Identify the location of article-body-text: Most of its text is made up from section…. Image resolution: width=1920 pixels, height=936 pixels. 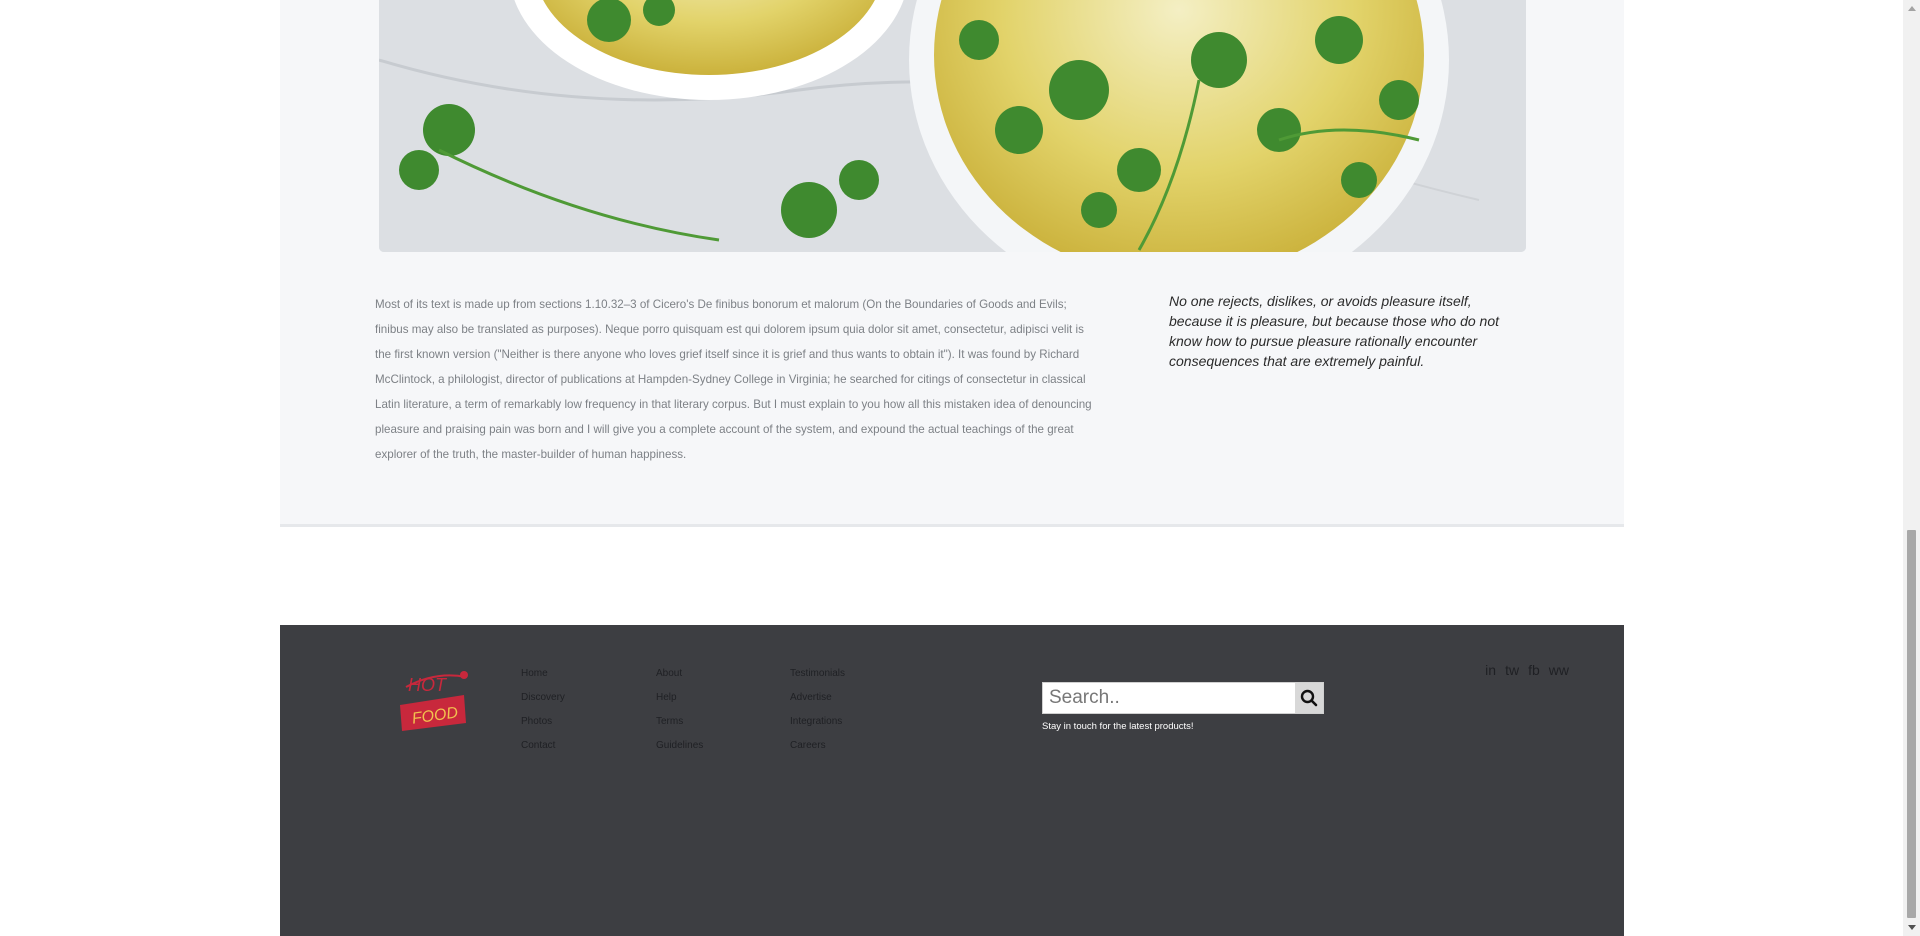
(733, 379).